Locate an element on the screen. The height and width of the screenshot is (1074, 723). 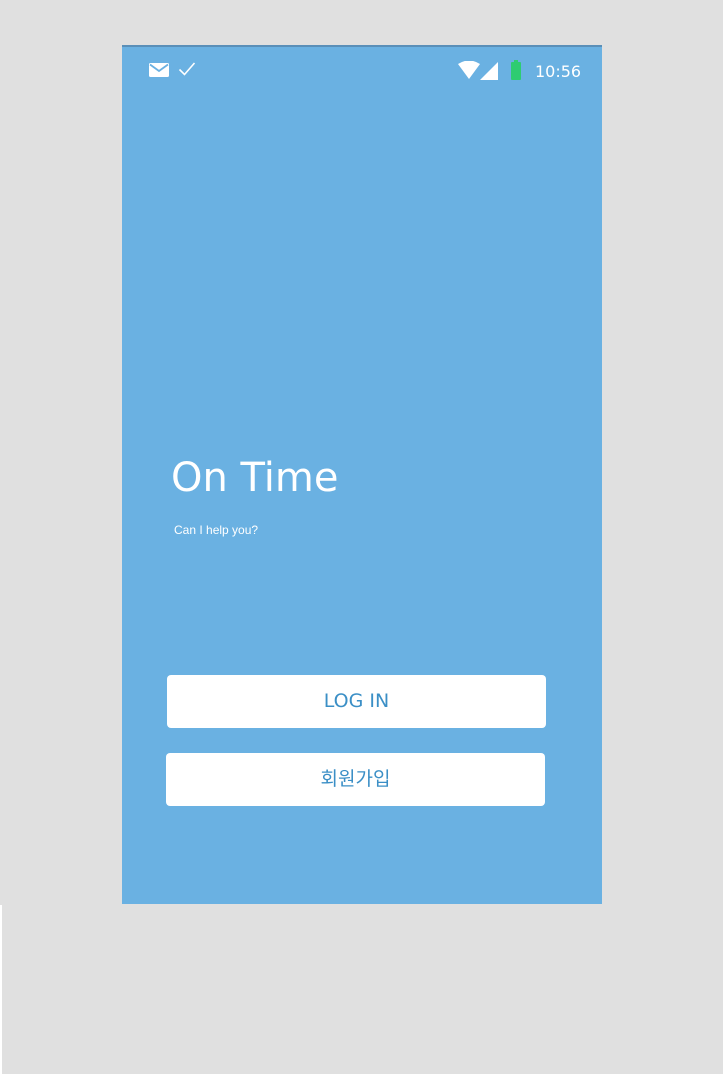
check-icon is located at coordinates (187, 69).